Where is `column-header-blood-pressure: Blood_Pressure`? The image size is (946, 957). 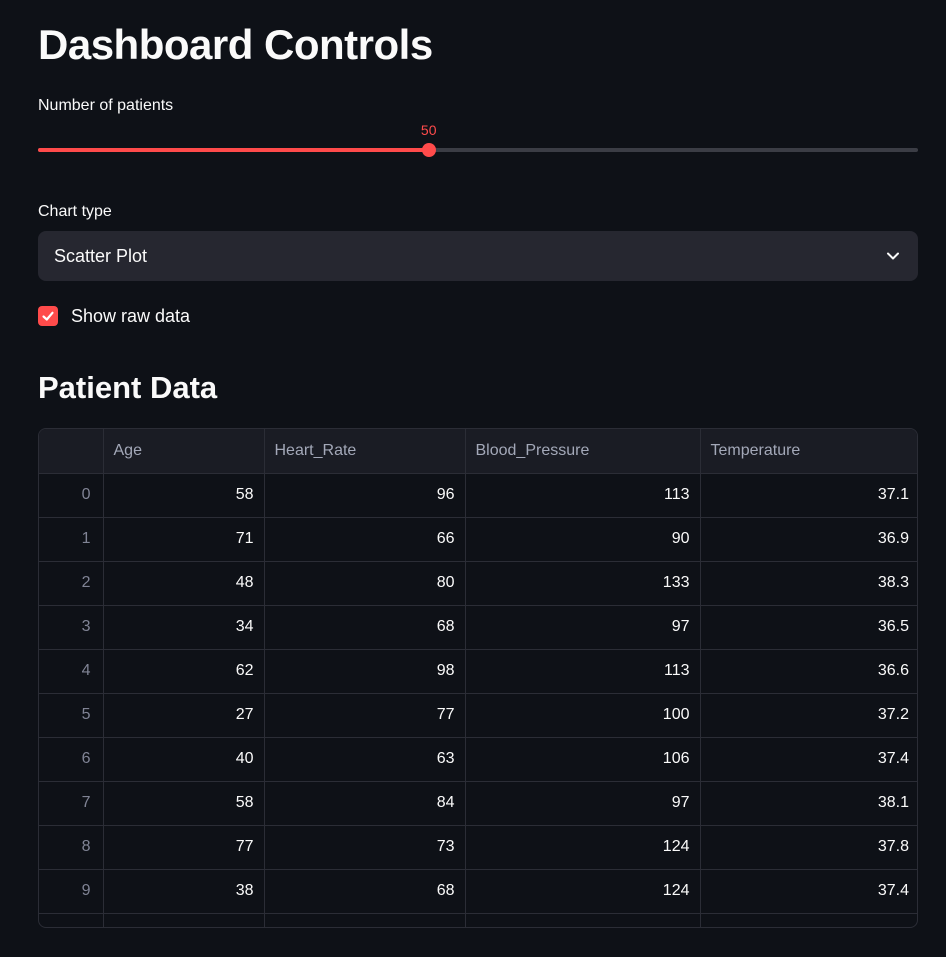
column-header-blood-pressure: Blood_Pressure is located at coordinates (583, 451).